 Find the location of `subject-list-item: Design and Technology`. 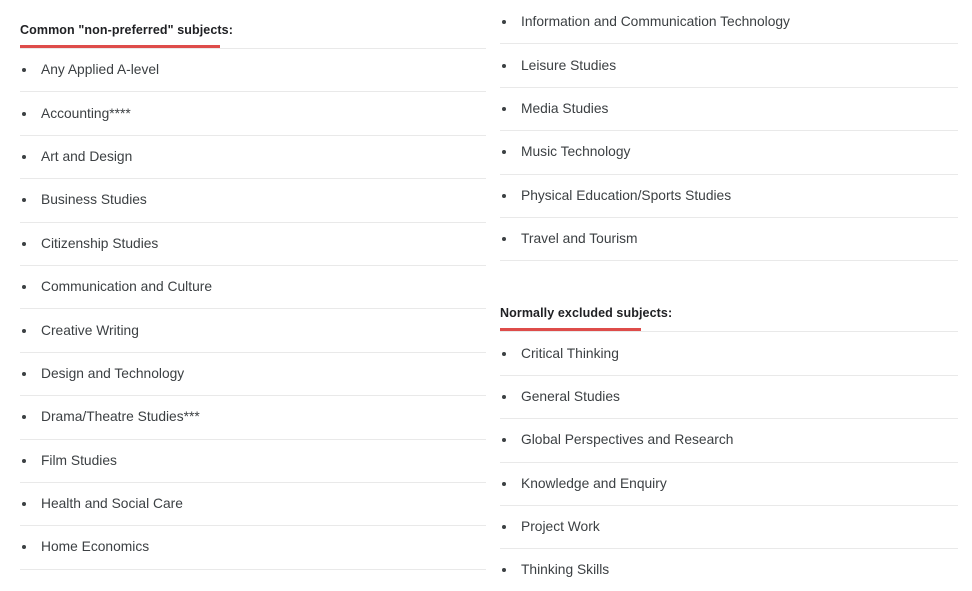

subject-list-item: Design and Technology is located at coordinates (253, 373).